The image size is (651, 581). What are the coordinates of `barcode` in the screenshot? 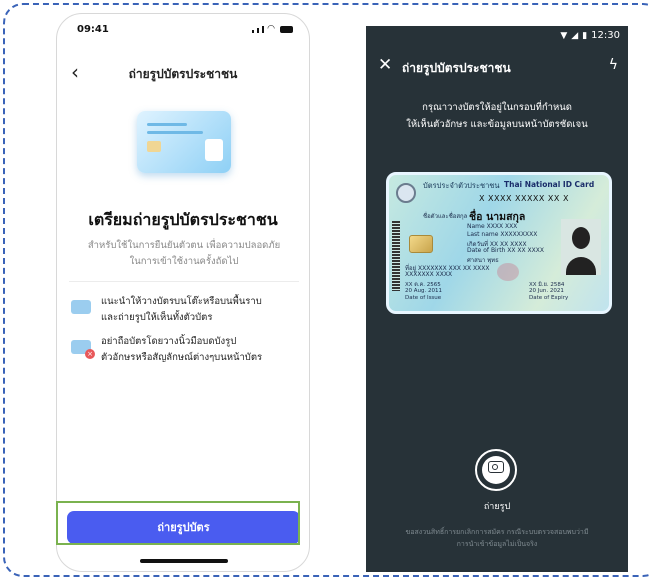 It's located at (396, 256).